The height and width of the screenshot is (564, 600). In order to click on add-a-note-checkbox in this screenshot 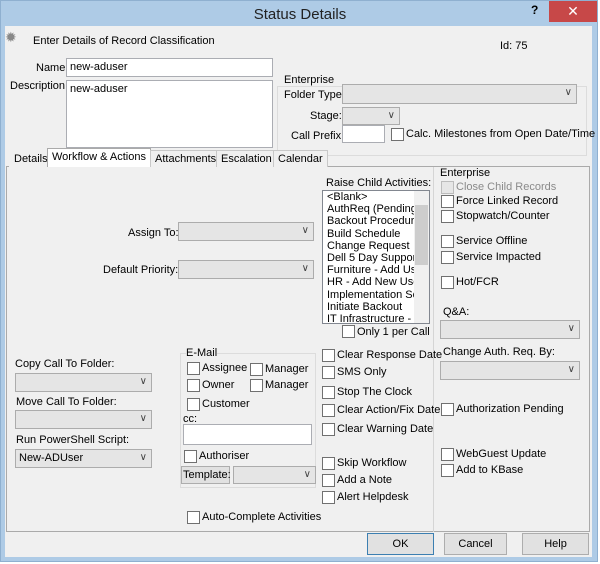, I will do `click(328, 480)`.